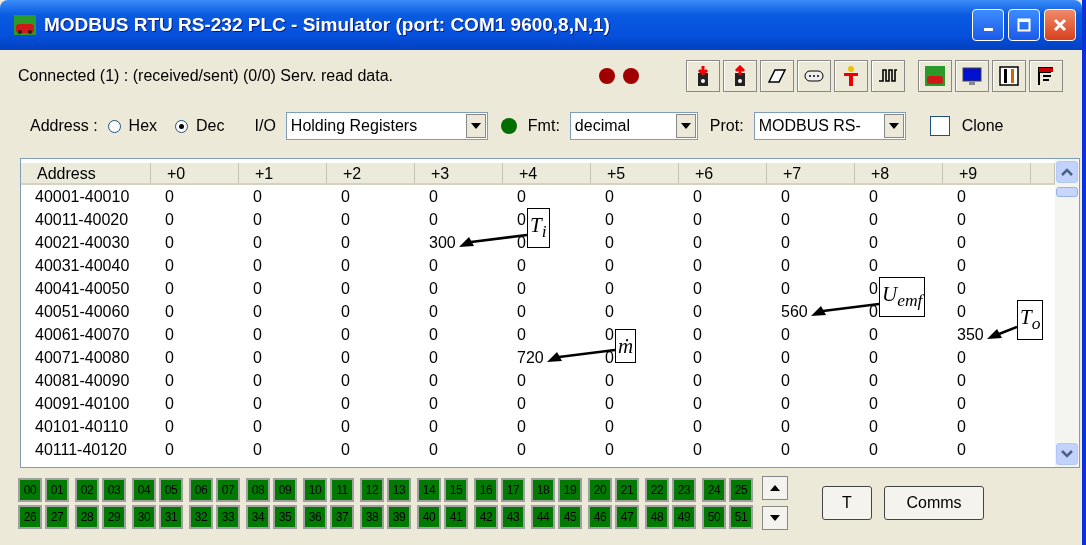  I want to click on slave-indicator: 30, so click(144, 516).